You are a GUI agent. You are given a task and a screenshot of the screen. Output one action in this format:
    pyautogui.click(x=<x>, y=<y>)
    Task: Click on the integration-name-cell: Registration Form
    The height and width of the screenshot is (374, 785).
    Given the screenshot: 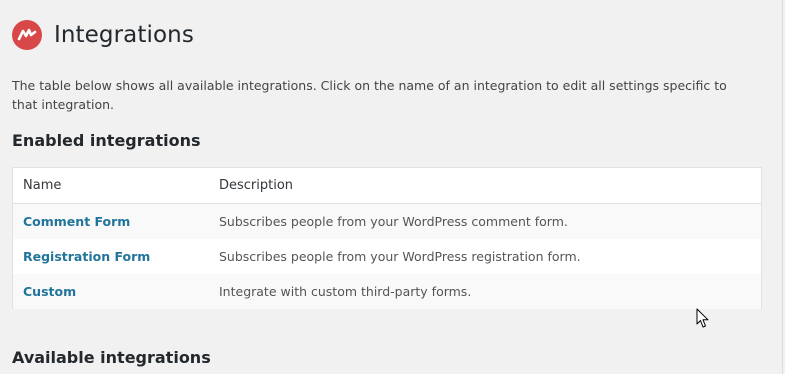 What is the action you would take?
    pyautogui.click(x=86, y=256)
    